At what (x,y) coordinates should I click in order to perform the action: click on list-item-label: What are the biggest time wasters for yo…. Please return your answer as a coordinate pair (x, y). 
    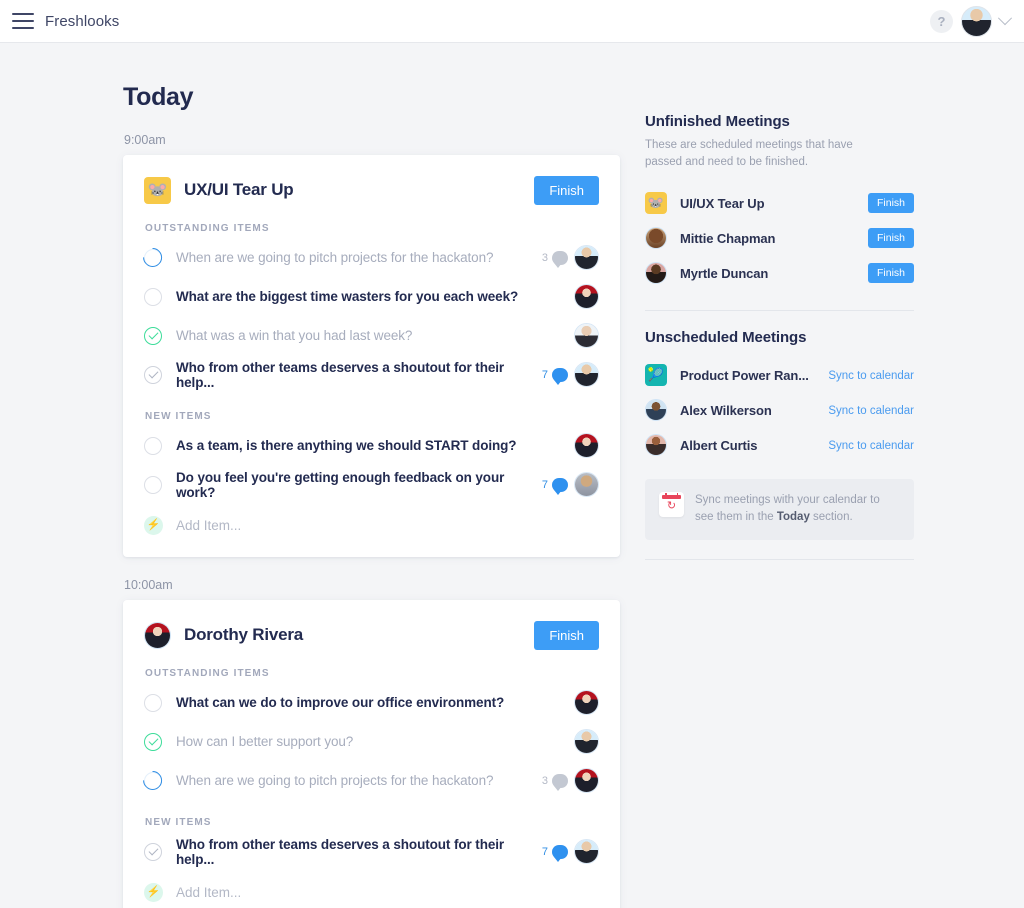
    Looking at the image, I should click on (347, 296).